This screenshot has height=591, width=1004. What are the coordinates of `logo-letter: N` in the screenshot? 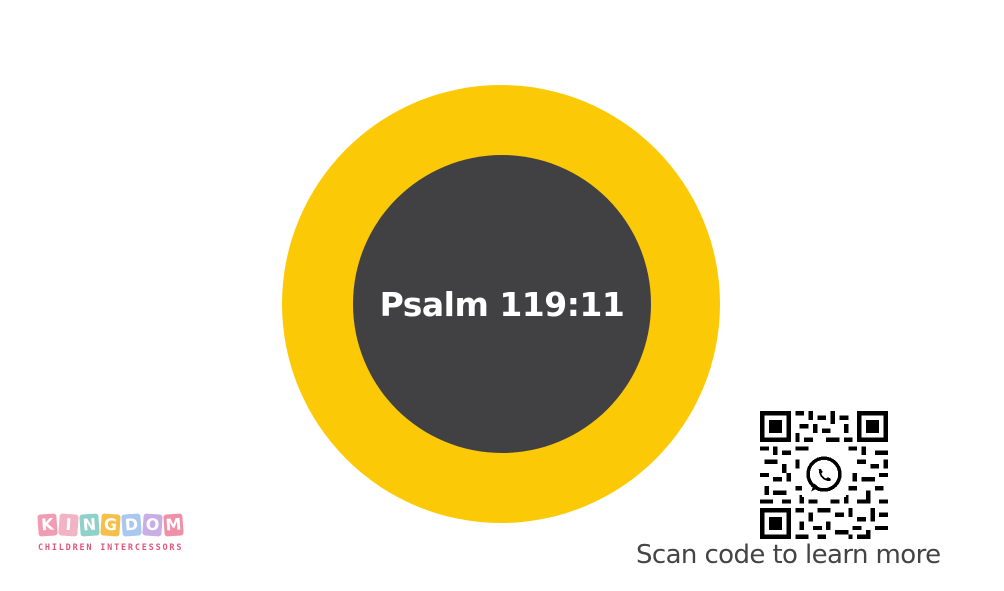 It's located at (89, 525).